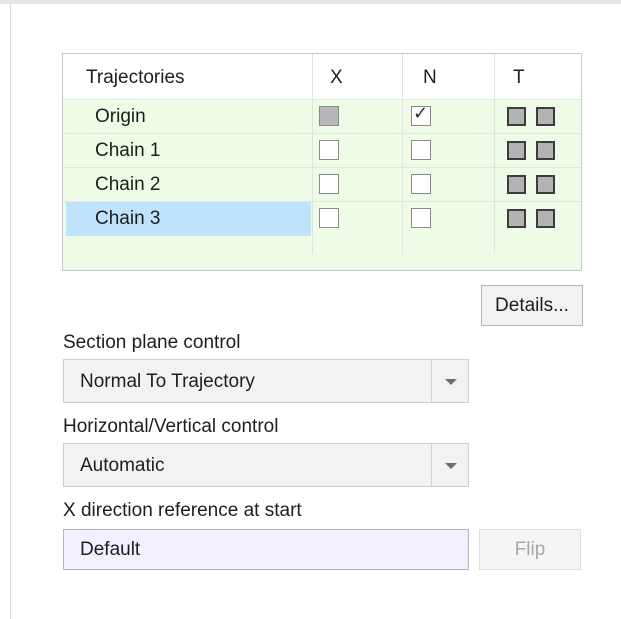 The height and width of the screenshot is (619, 621). I want to click on window-top-edge, so click(310, 2).